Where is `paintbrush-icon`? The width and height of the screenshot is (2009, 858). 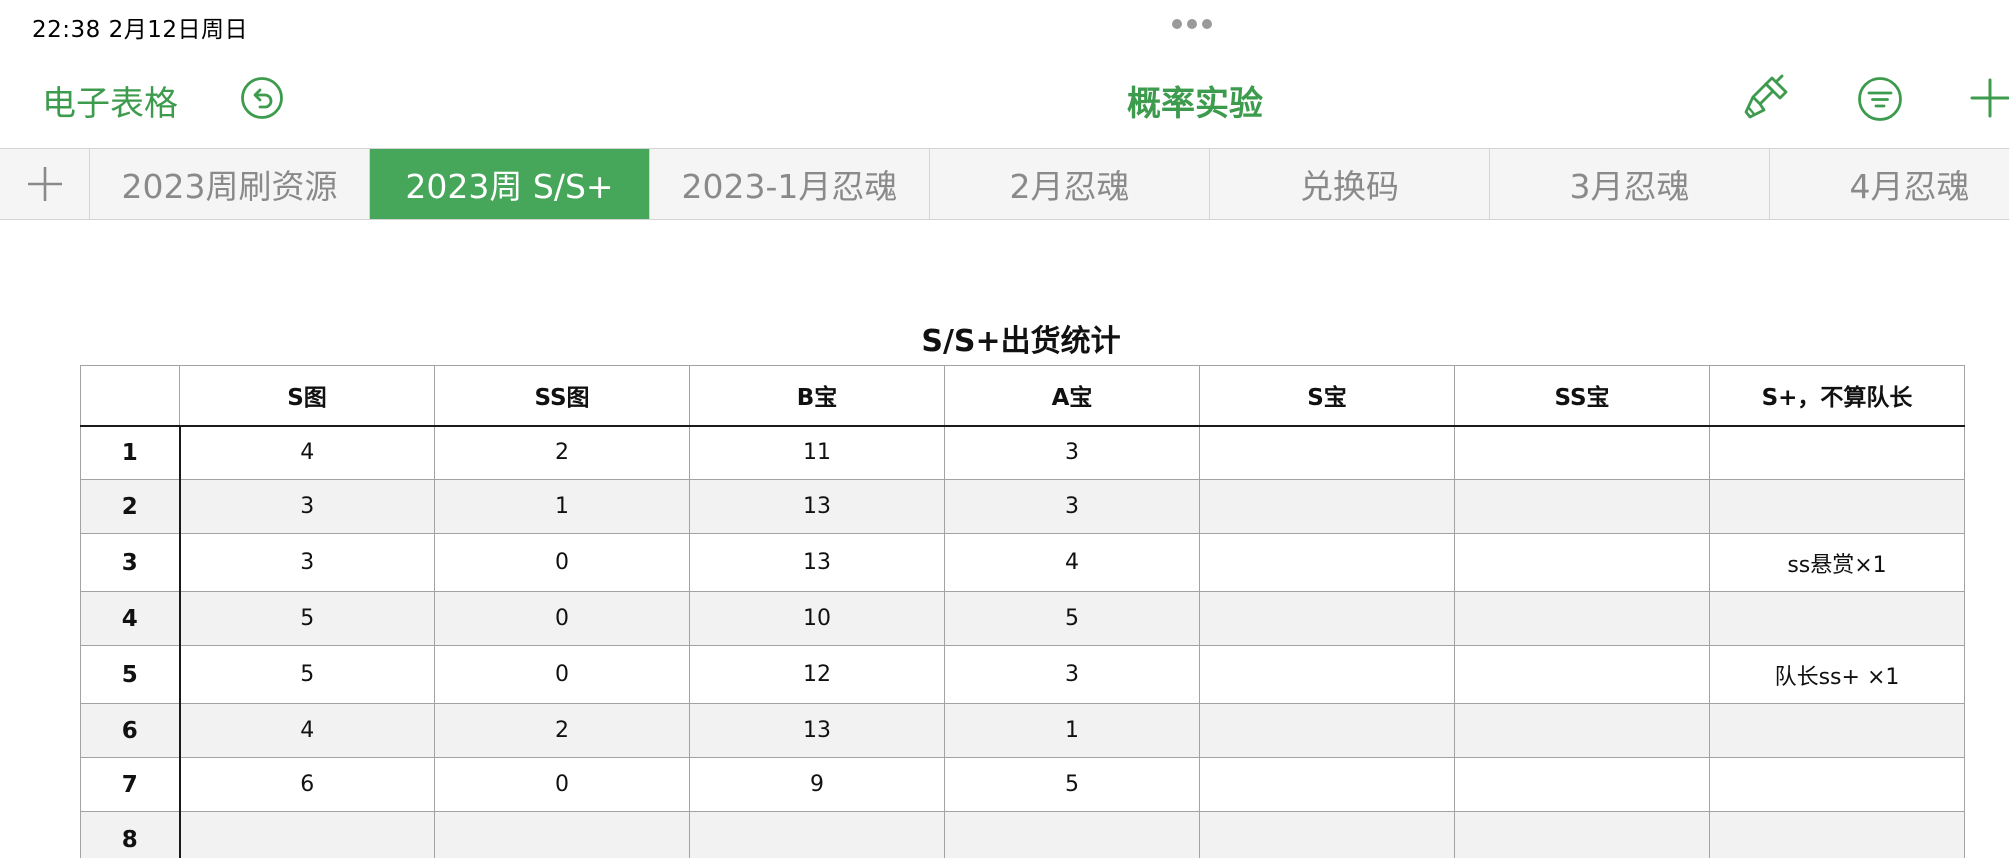 paintbrush-icon is located at coordinates (1767, 97).